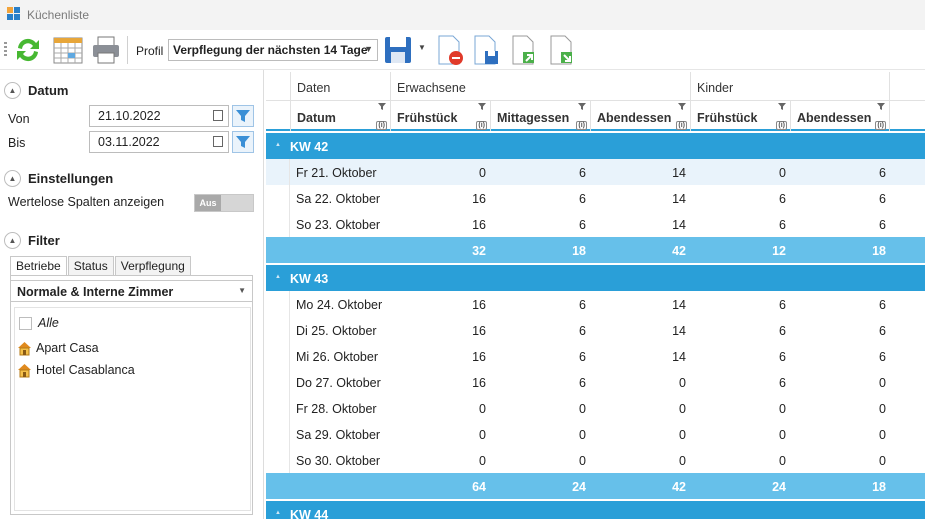 Image resolution: width=925 pixels, height=519 pixels. What do you see at coordinates (58, 348) in the screenshot?
I see `list-item-apart-casa: Apart Casa` at bounding box center [58, 348].